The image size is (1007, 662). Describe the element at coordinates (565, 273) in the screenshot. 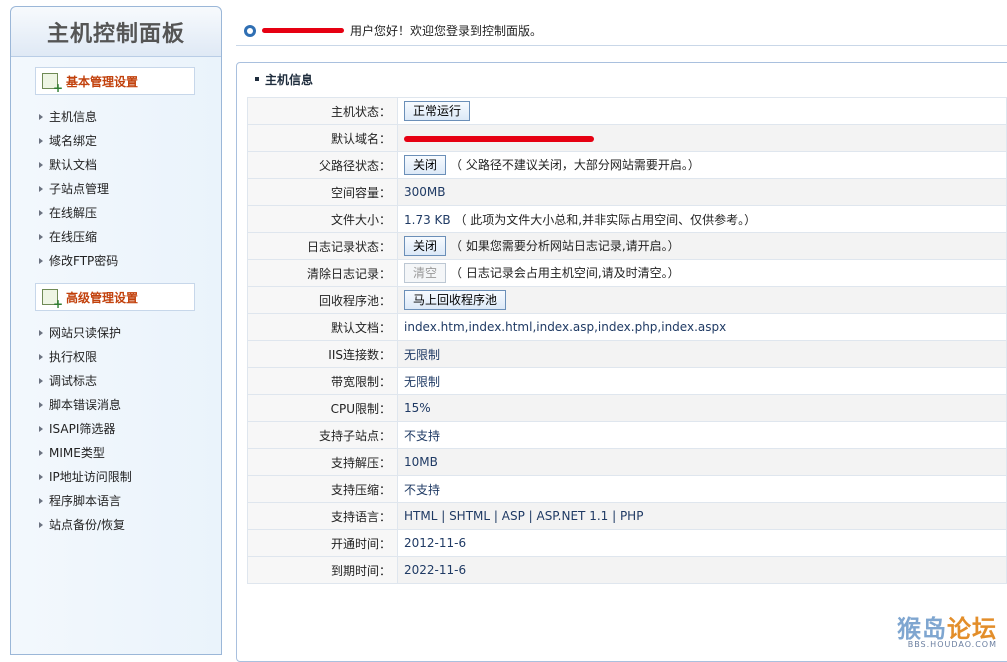

I see `row-note: （ 日志记录会占用主机空间,请及时清空。）` at that location.